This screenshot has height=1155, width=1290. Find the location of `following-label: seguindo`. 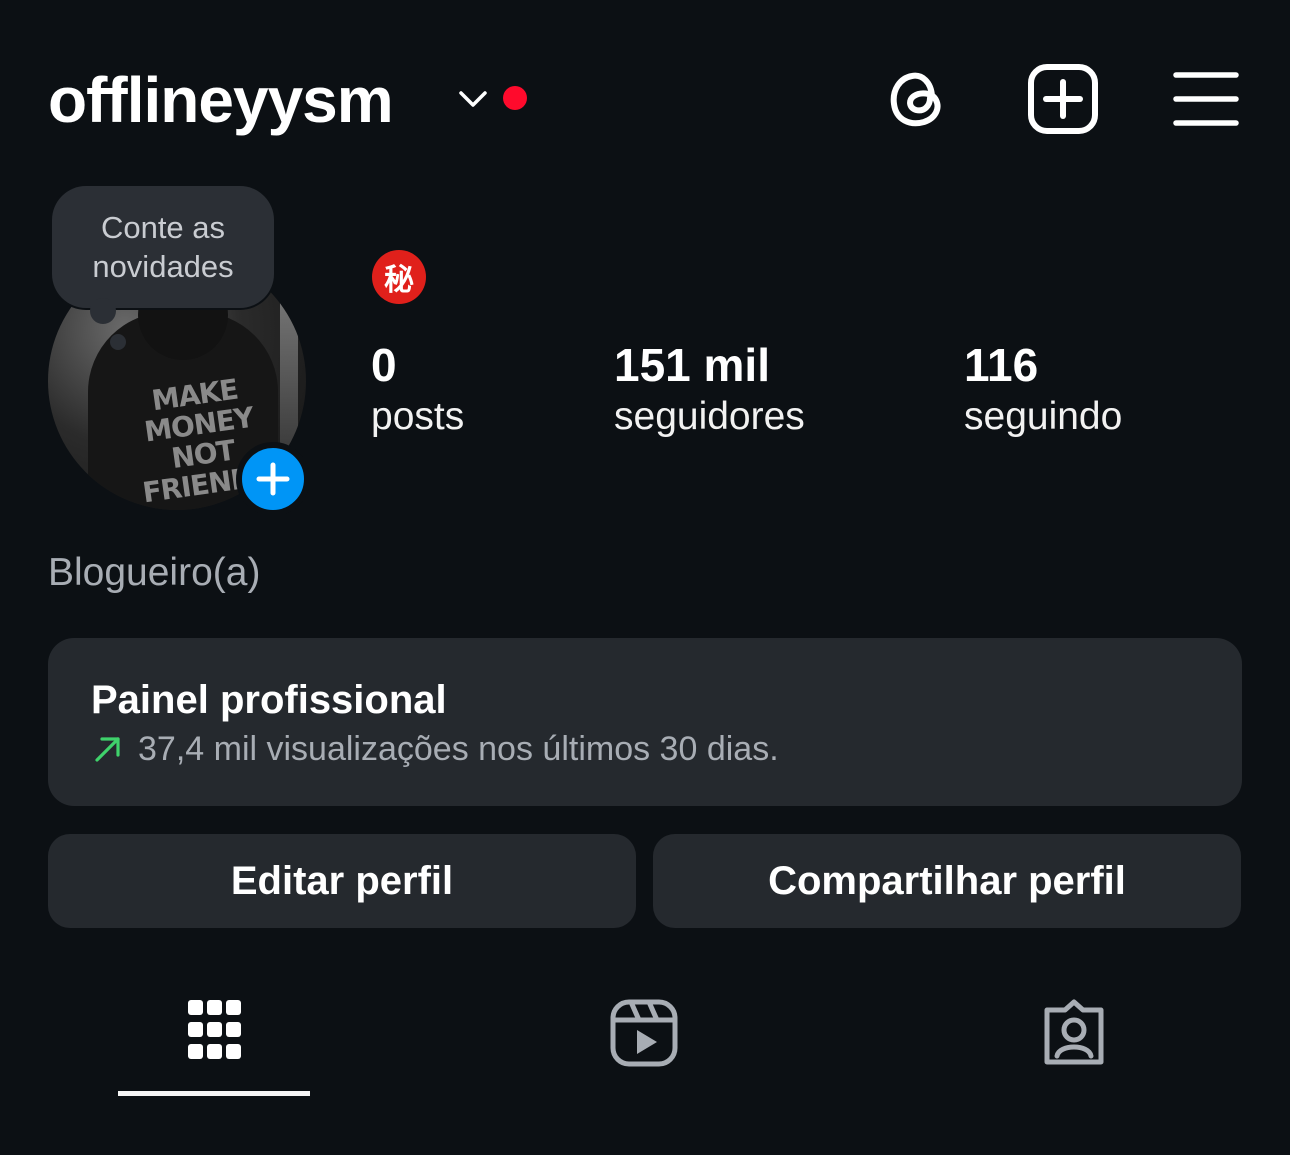

following-label: seguindo is located at coordinates (1043, 416).